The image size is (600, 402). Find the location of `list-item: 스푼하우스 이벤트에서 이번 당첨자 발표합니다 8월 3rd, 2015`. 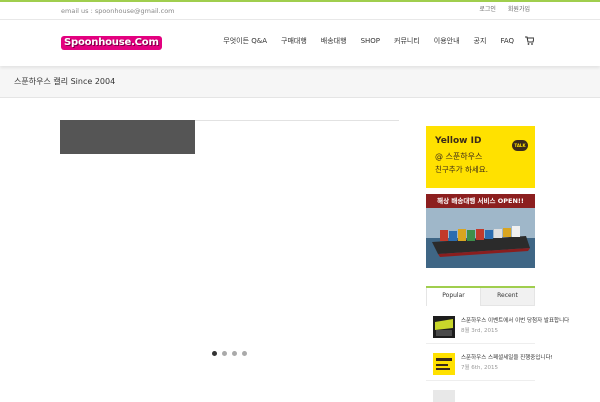

list-item: 스푼하우스 이벤트에서 이번 당첨자 발표합니다 8월 3rd, 2015 is located at coordinates (497, 326).